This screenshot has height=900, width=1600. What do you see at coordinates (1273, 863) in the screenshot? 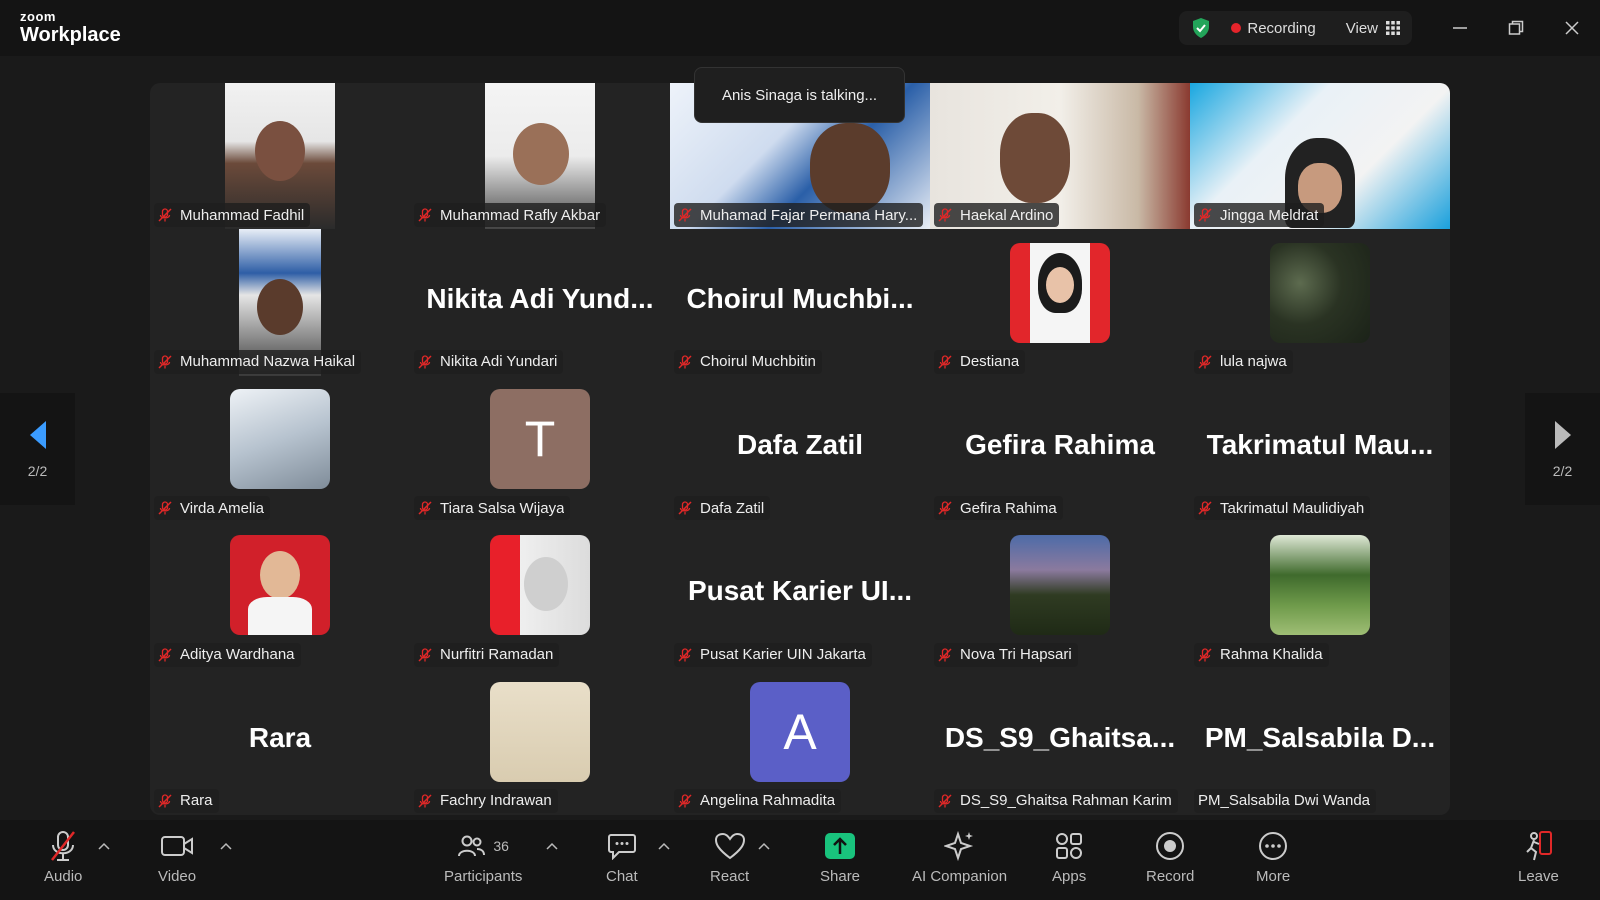
I see `more-button: More` at bounding box center [1273, 863].